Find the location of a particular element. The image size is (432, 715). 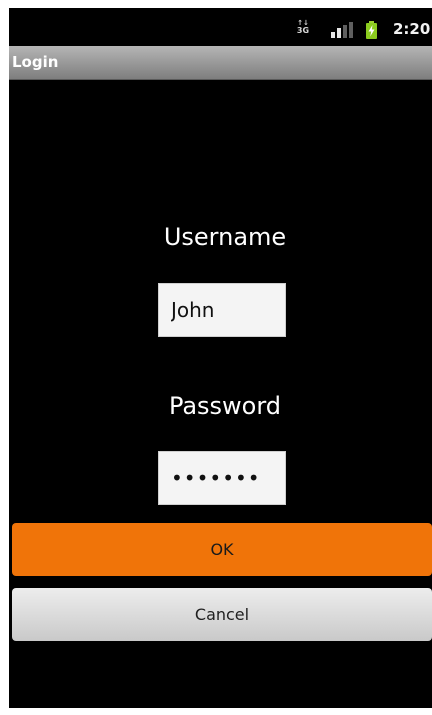

network-type-label: 3G is located at coordinates (303, 30).